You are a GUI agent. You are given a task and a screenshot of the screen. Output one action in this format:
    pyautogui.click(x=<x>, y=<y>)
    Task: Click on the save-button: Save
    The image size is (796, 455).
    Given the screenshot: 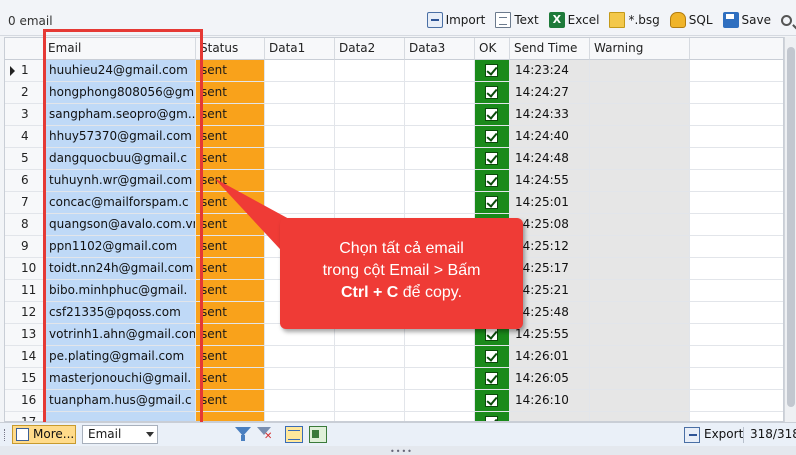 What is the action you would take?
    pyautogui.click(x=746, y=20)
    